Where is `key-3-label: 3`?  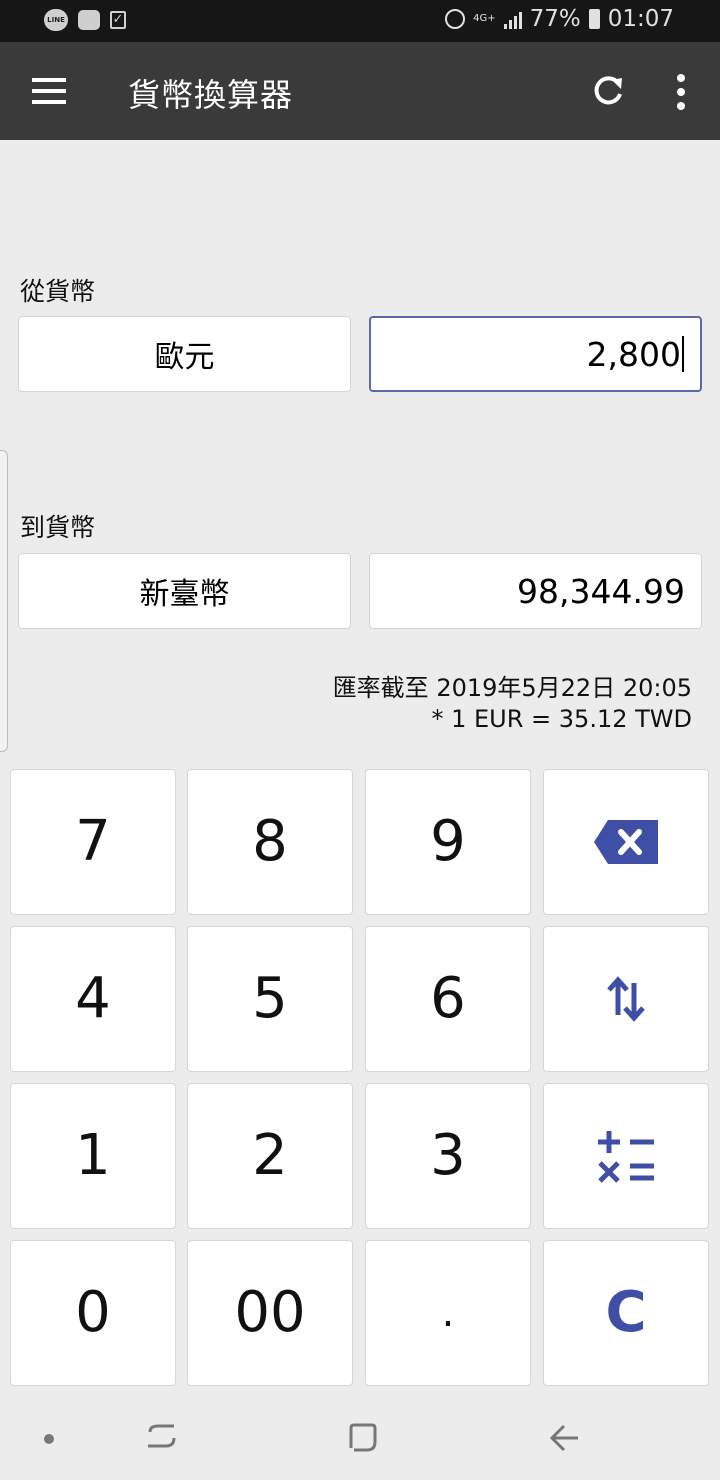
key-3-label: 3 is located at coordinates (448, 1155).